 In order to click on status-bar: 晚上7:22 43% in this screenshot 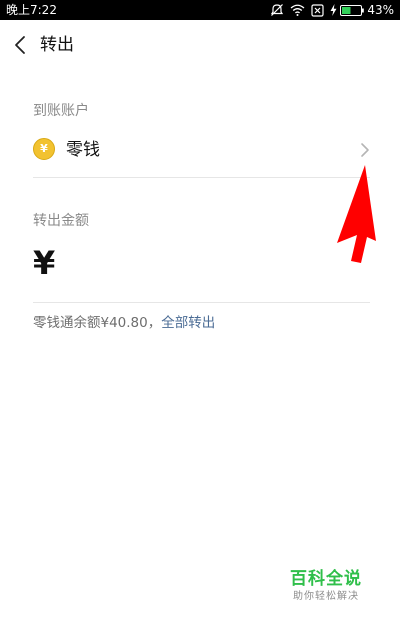, I will do `click(200, 10)`.